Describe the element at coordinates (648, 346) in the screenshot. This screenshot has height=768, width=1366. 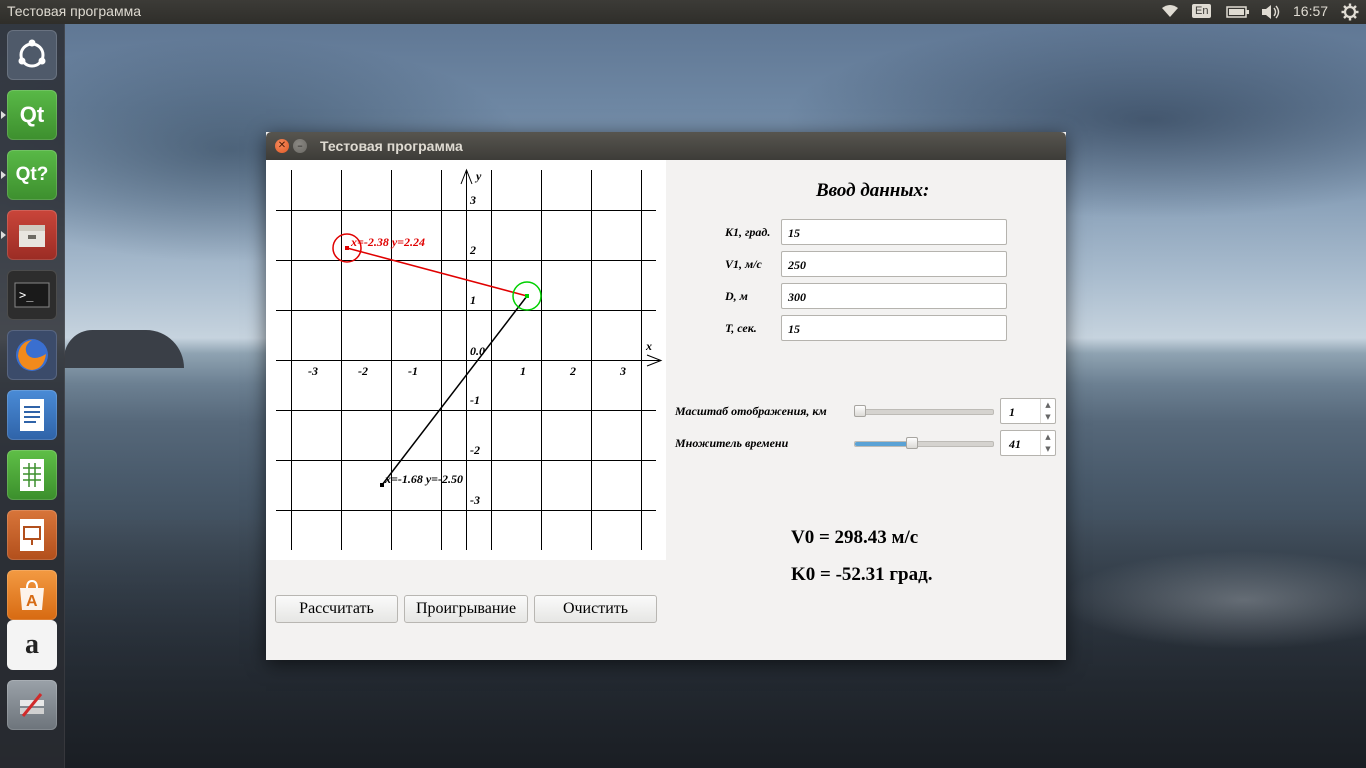
I see `x-axis-label: x` at that location.